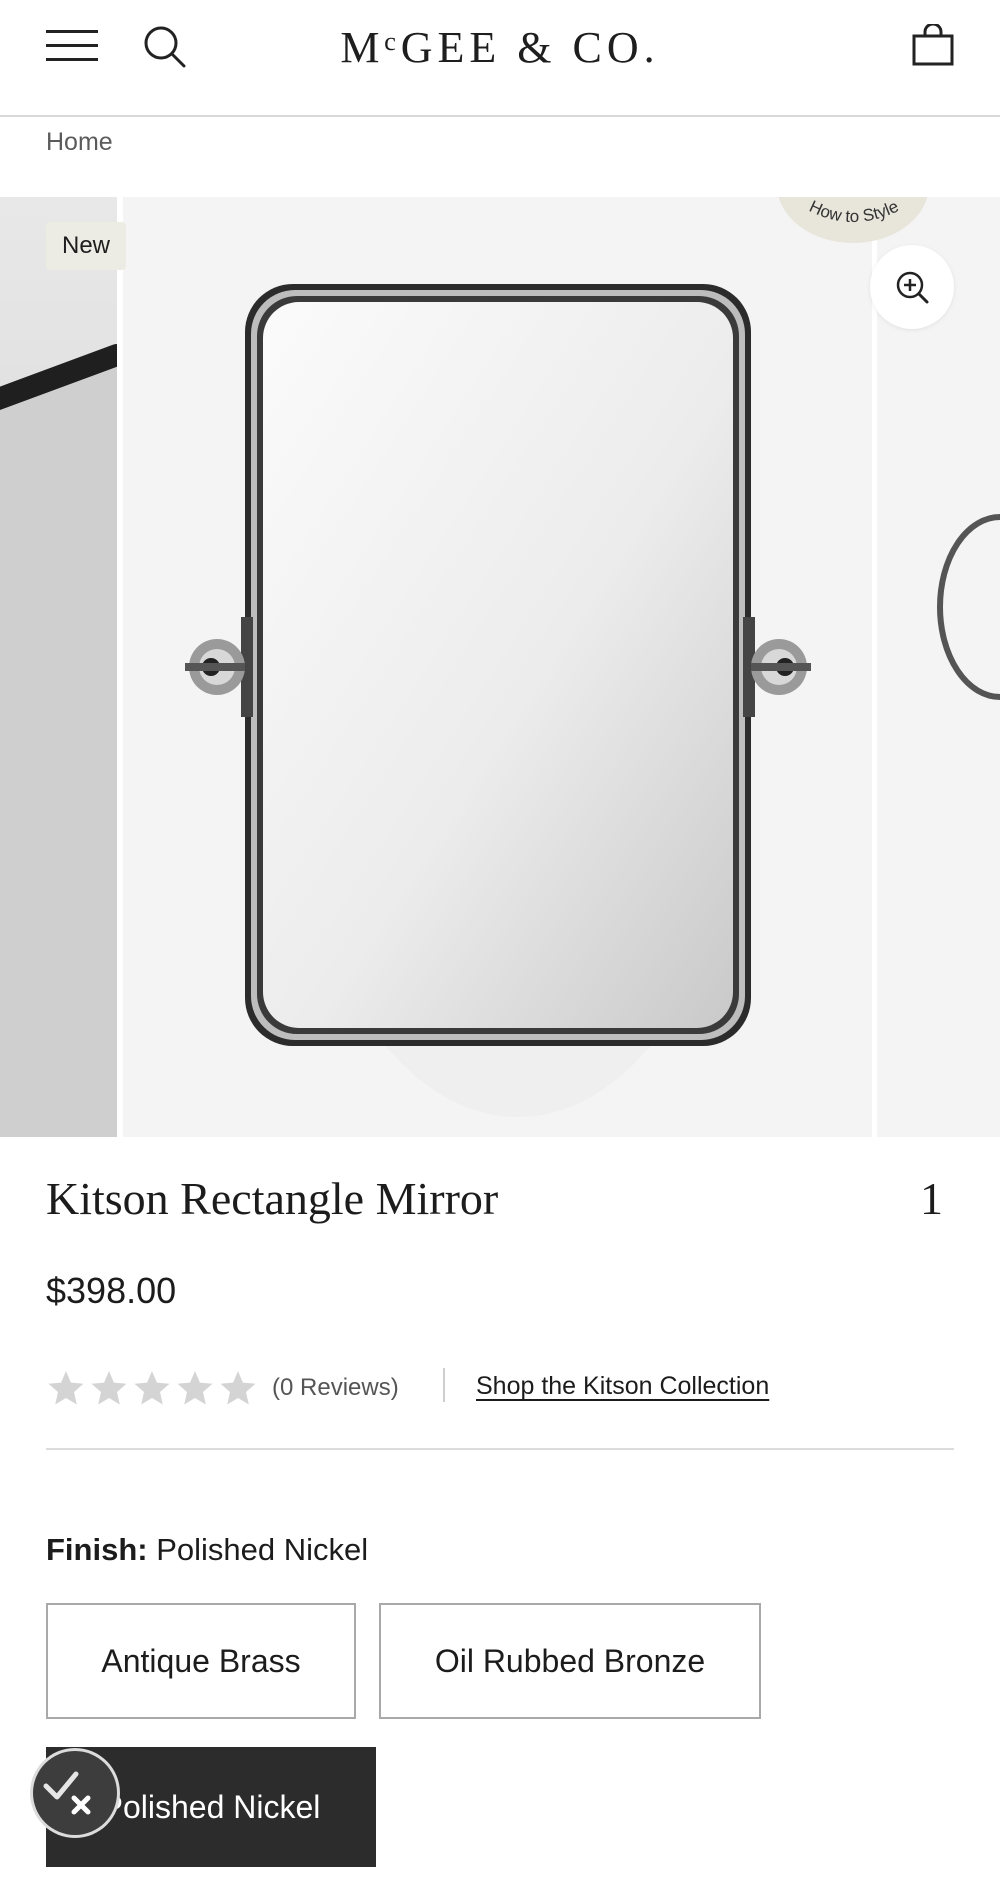 The height and width of the screenshot is (1895, 1000). I want to click on gallery-slide-previous, so click(58, 667).